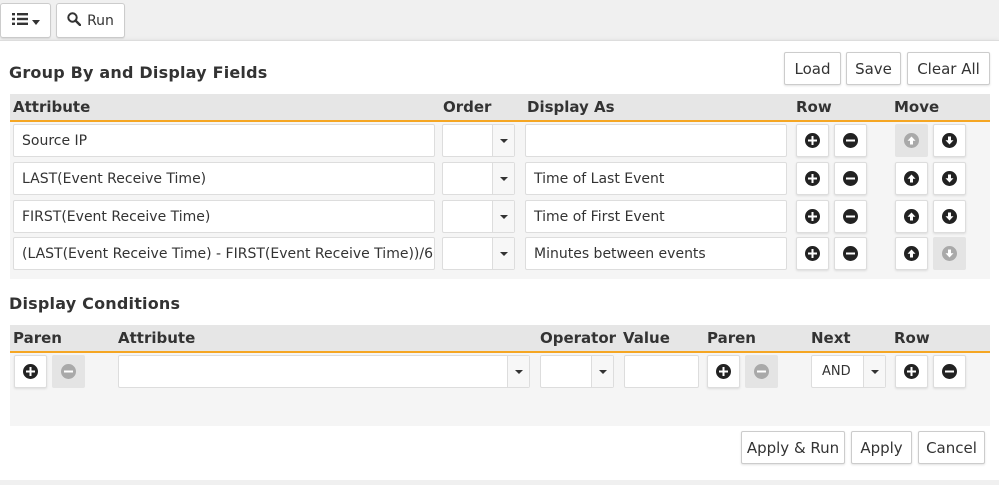  I want to click on col-paren: Paren, so click(37, 338).